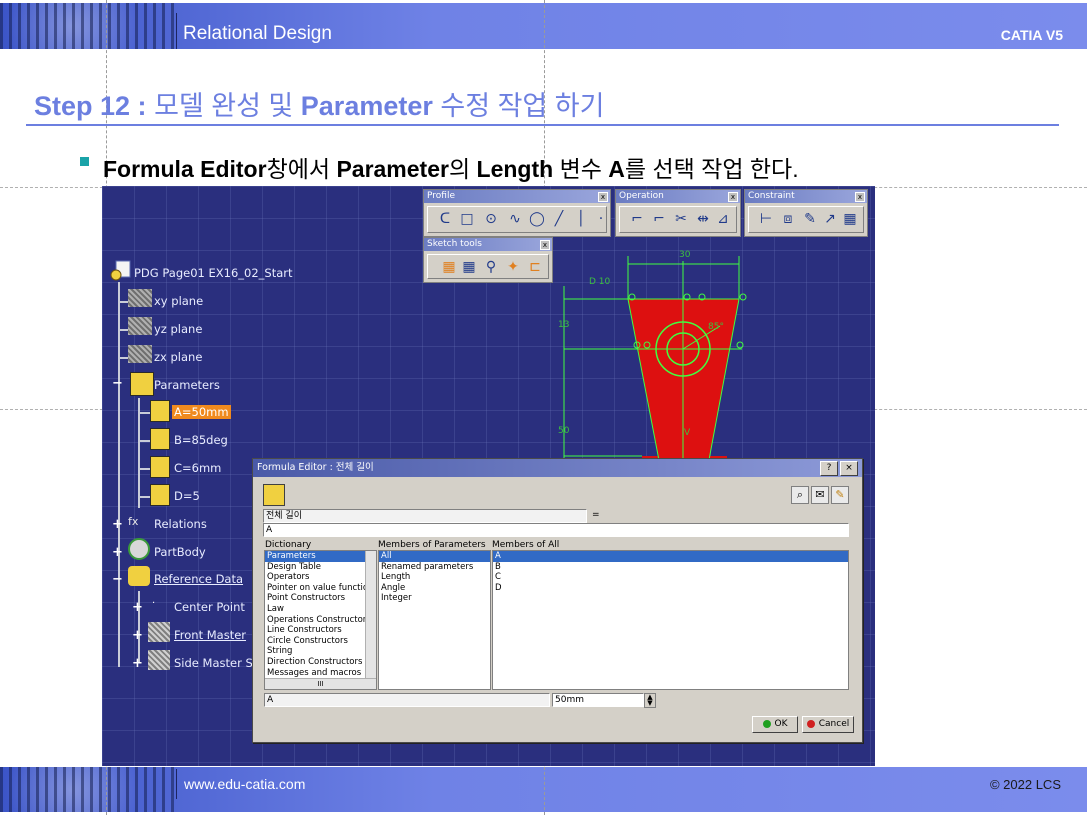 The height and width of the screenshot is (815, 1087). I want to click on comment-icon: ✉, so click(820, 495).